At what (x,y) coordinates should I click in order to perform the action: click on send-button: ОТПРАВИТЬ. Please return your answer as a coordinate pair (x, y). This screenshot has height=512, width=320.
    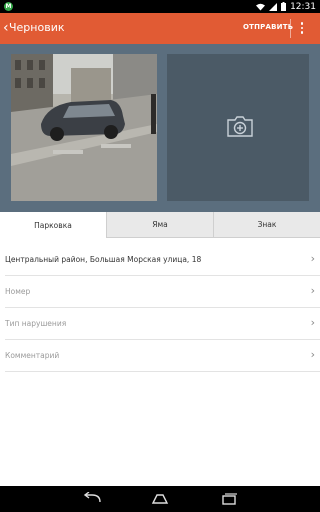
    Looking at the image, I should click on (268, 27).